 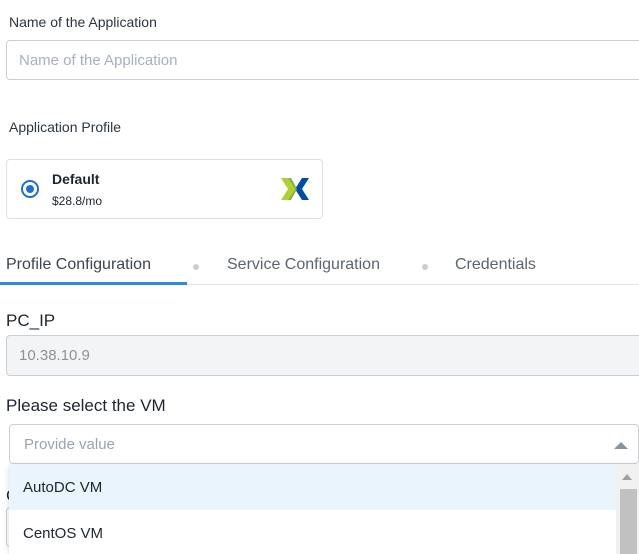 I want to click on caret-up-icon, so click(x=621, y=445).